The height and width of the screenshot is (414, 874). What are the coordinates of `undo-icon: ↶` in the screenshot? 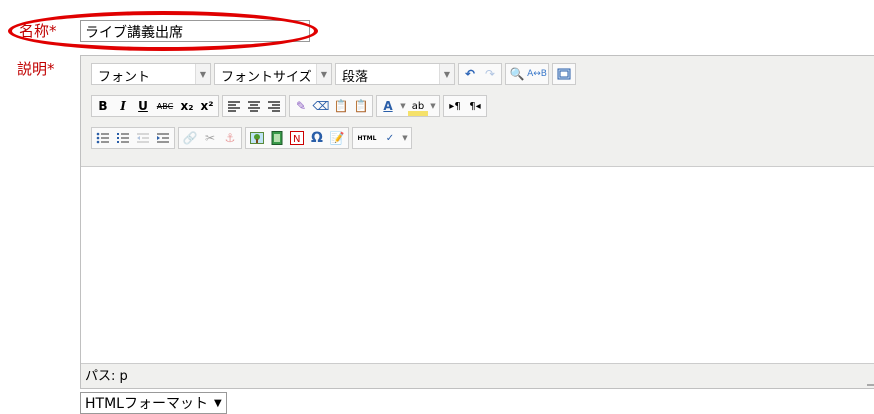 It's located at (470, 74).